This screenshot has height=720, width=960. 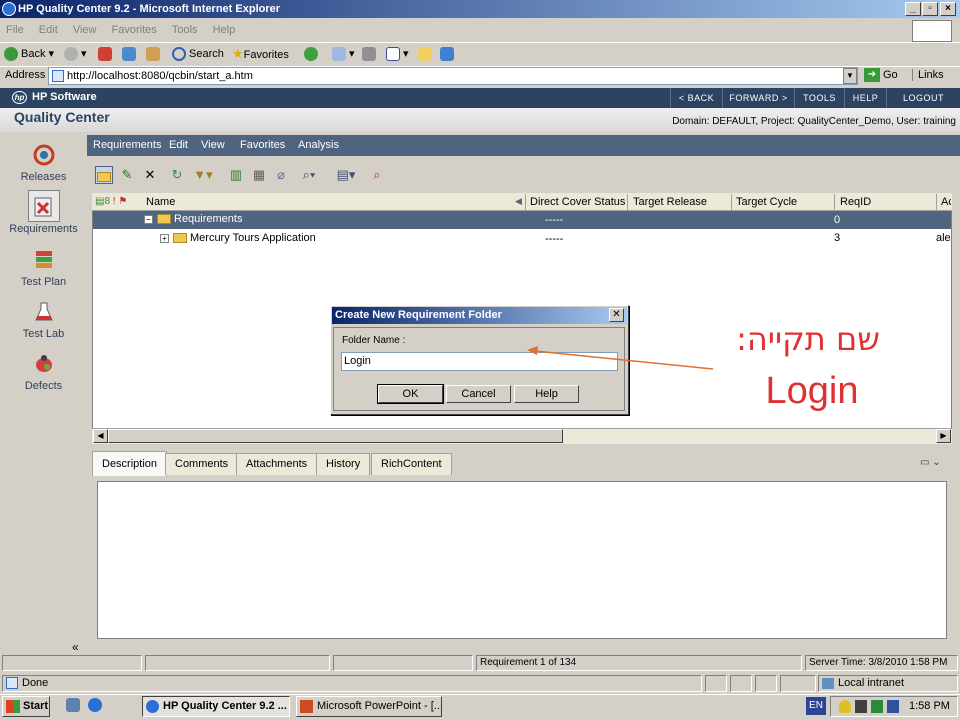 I want to click on annotation-hebrew-label: שם תקייה:, so click(x=808, y=339).